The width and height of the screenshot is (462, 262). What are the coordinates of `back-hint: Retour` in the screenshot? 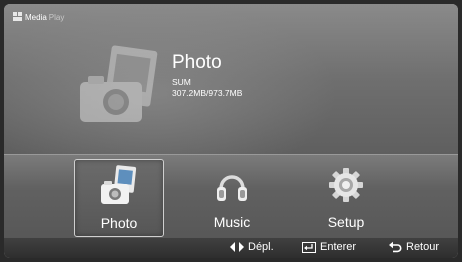 It's located at (414, 247).